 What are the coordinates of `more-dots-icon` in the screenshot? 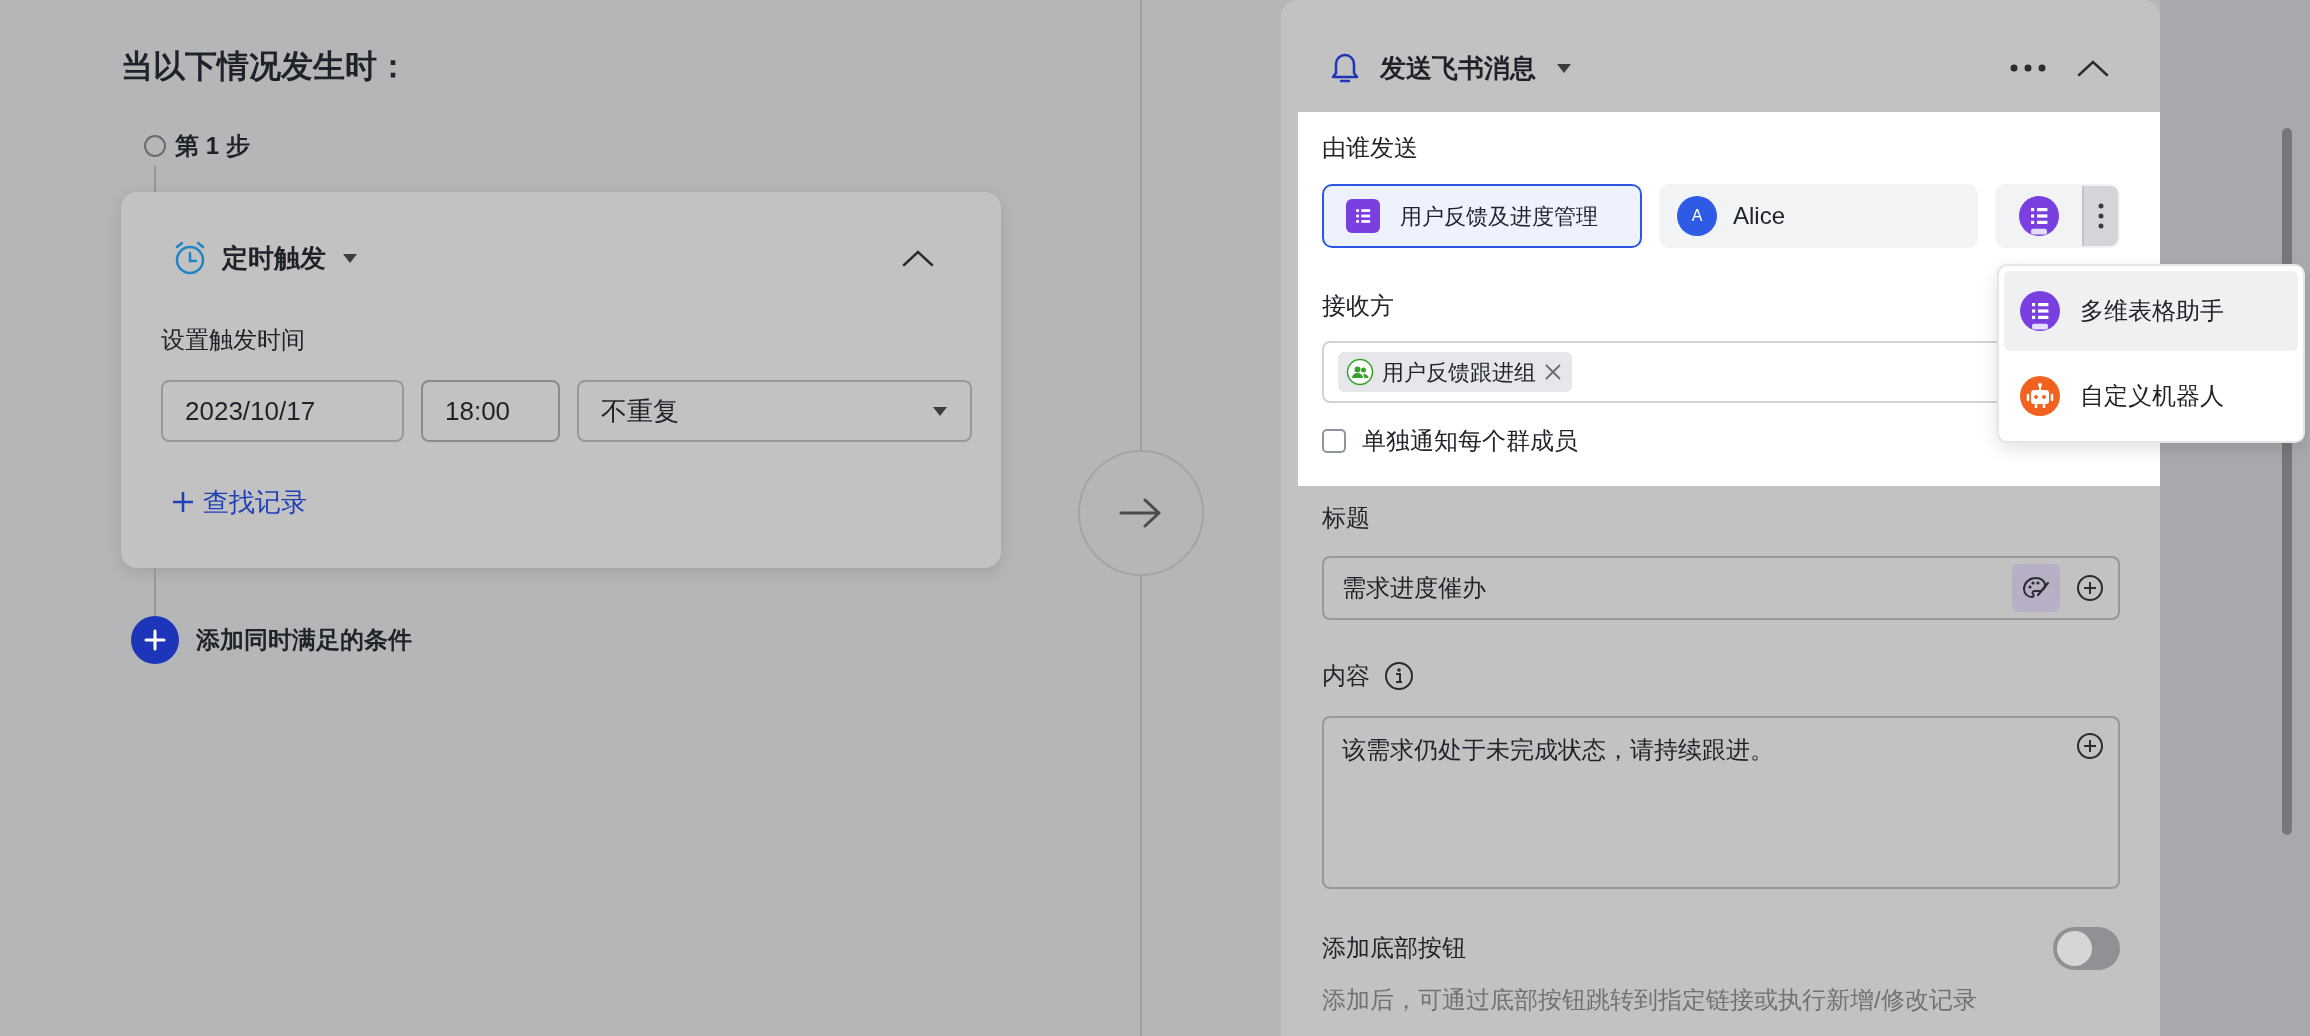 It's located at (2028, 68).